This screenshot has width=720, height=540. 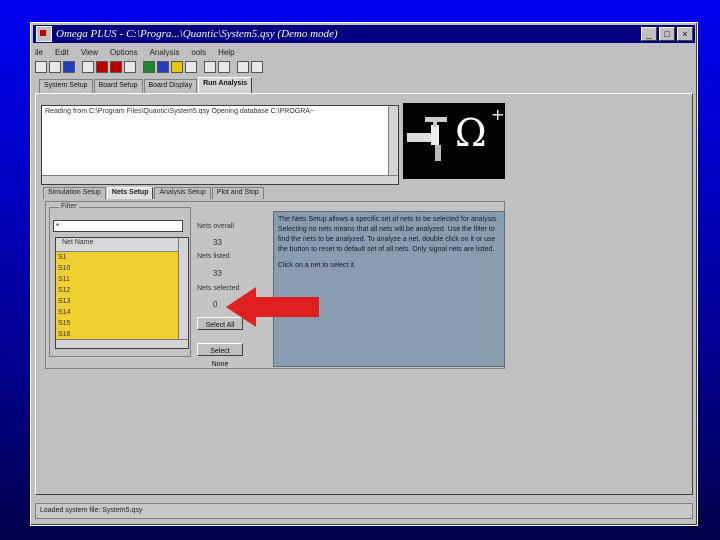 What do you see at coordinates (149, 67) in the screenshot?
I see `run-icon` at bounding box center [149, 67].